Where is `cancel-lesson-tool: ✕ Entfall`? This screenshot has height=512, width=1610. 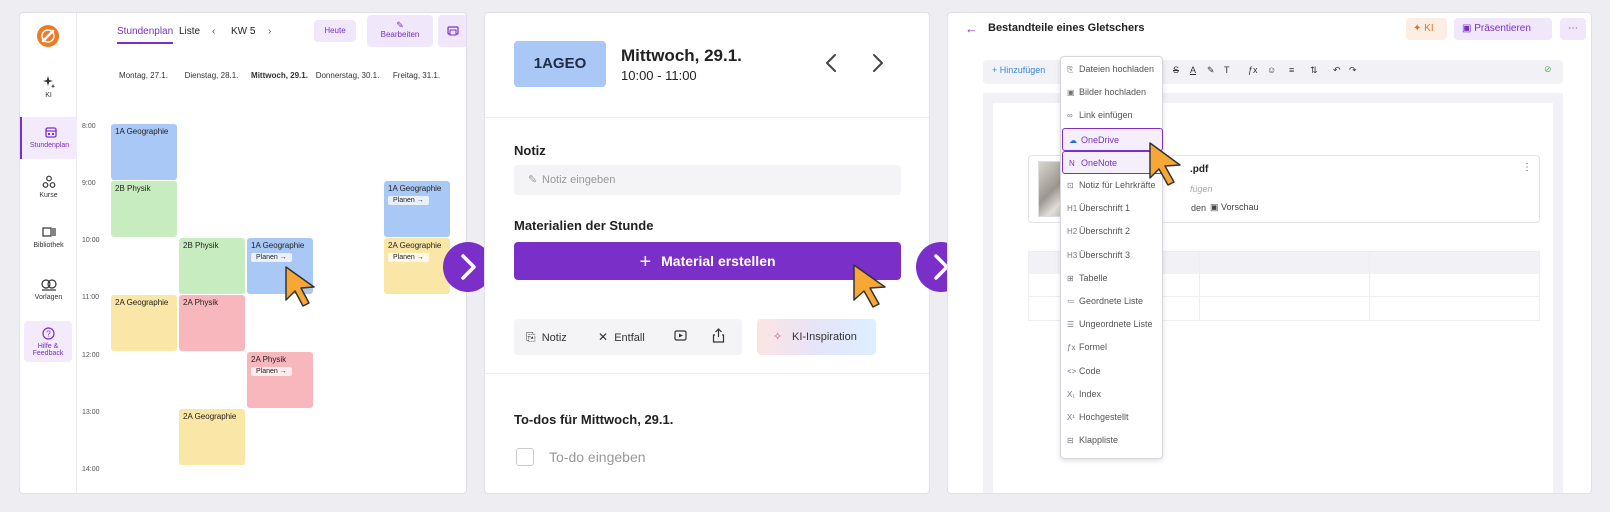 cancel-lesson-tool: ✕ Entfall is located at coordinates (621, 337).